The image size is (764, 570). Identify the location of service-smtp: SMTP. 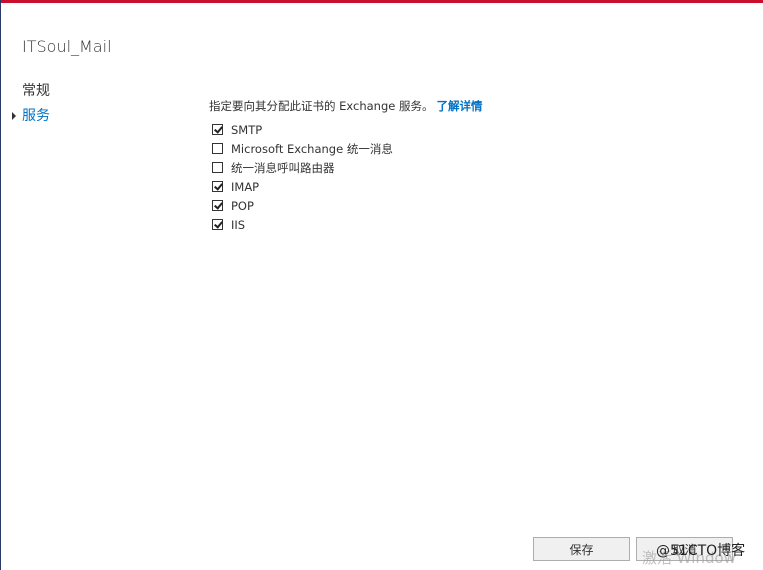
(302, 129).